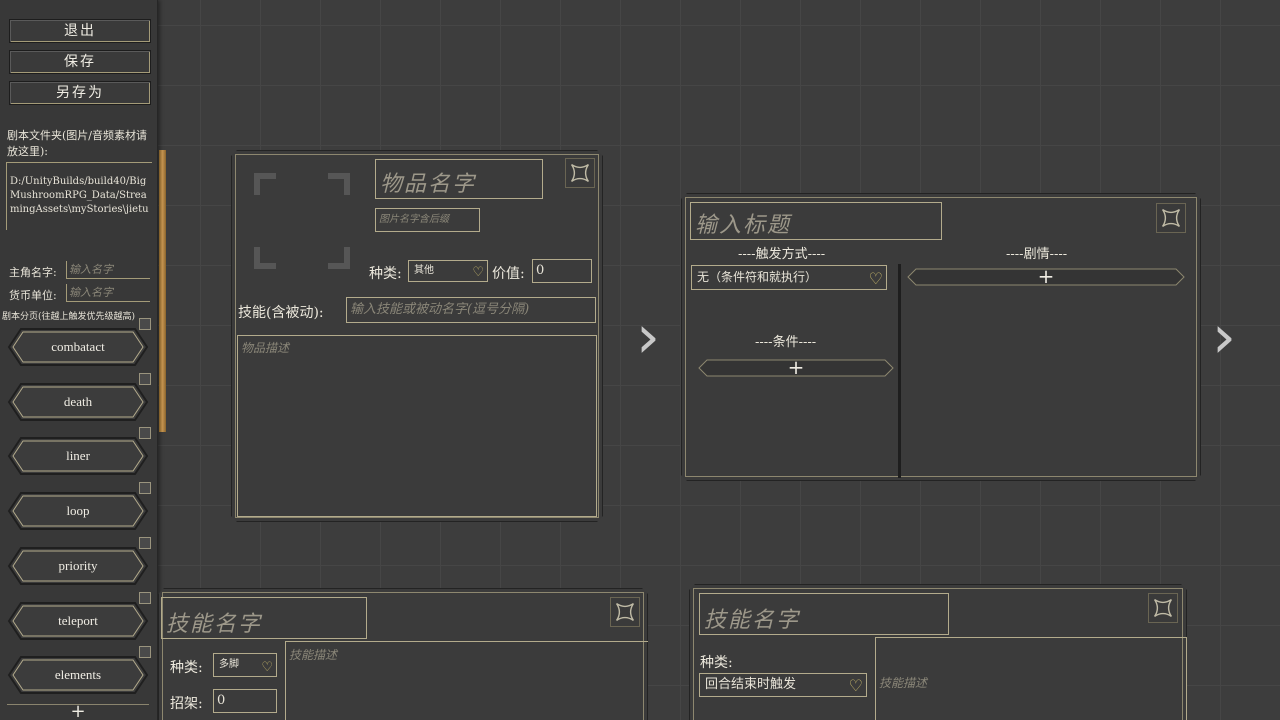 The image size is (1280, 720). What do you see at coordinates (786, 342) in the screenshot?
I see `condition-header: ----条件----` at bounding box center [786, 342].